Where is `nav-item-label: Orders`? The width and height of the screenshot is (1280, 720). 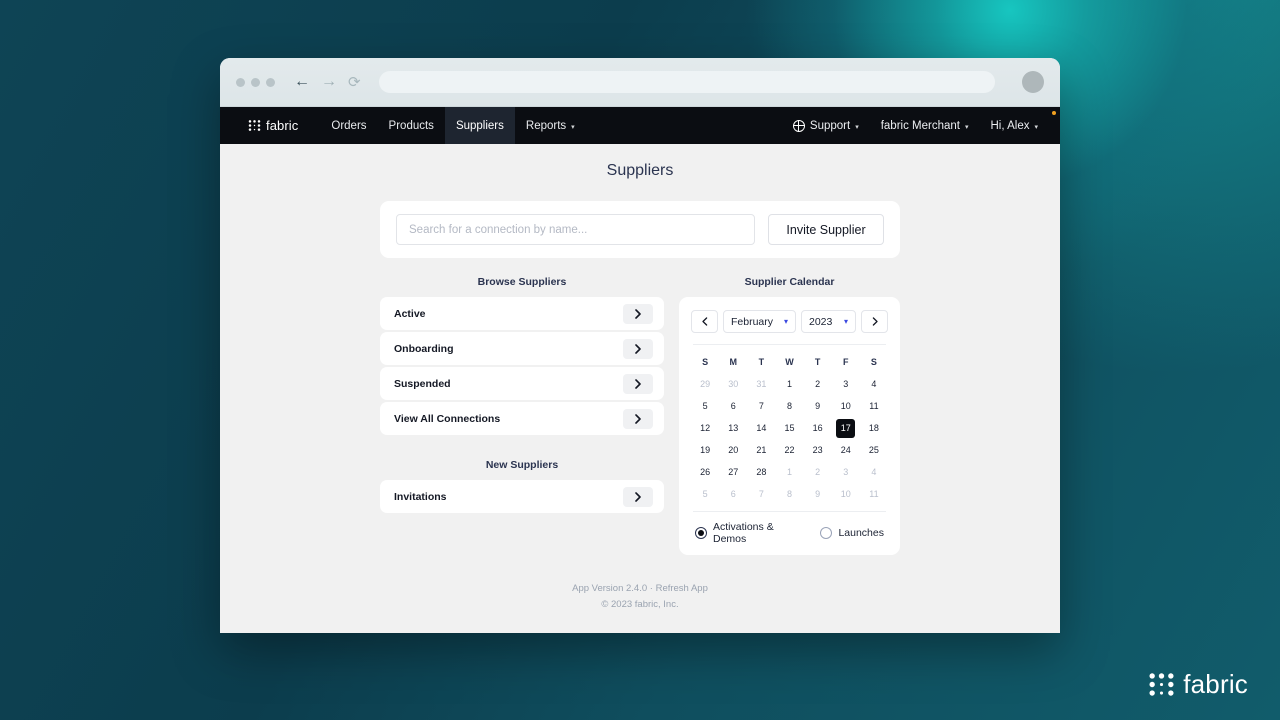 nav-item-label: Orders is located at coordinates (349, 125).